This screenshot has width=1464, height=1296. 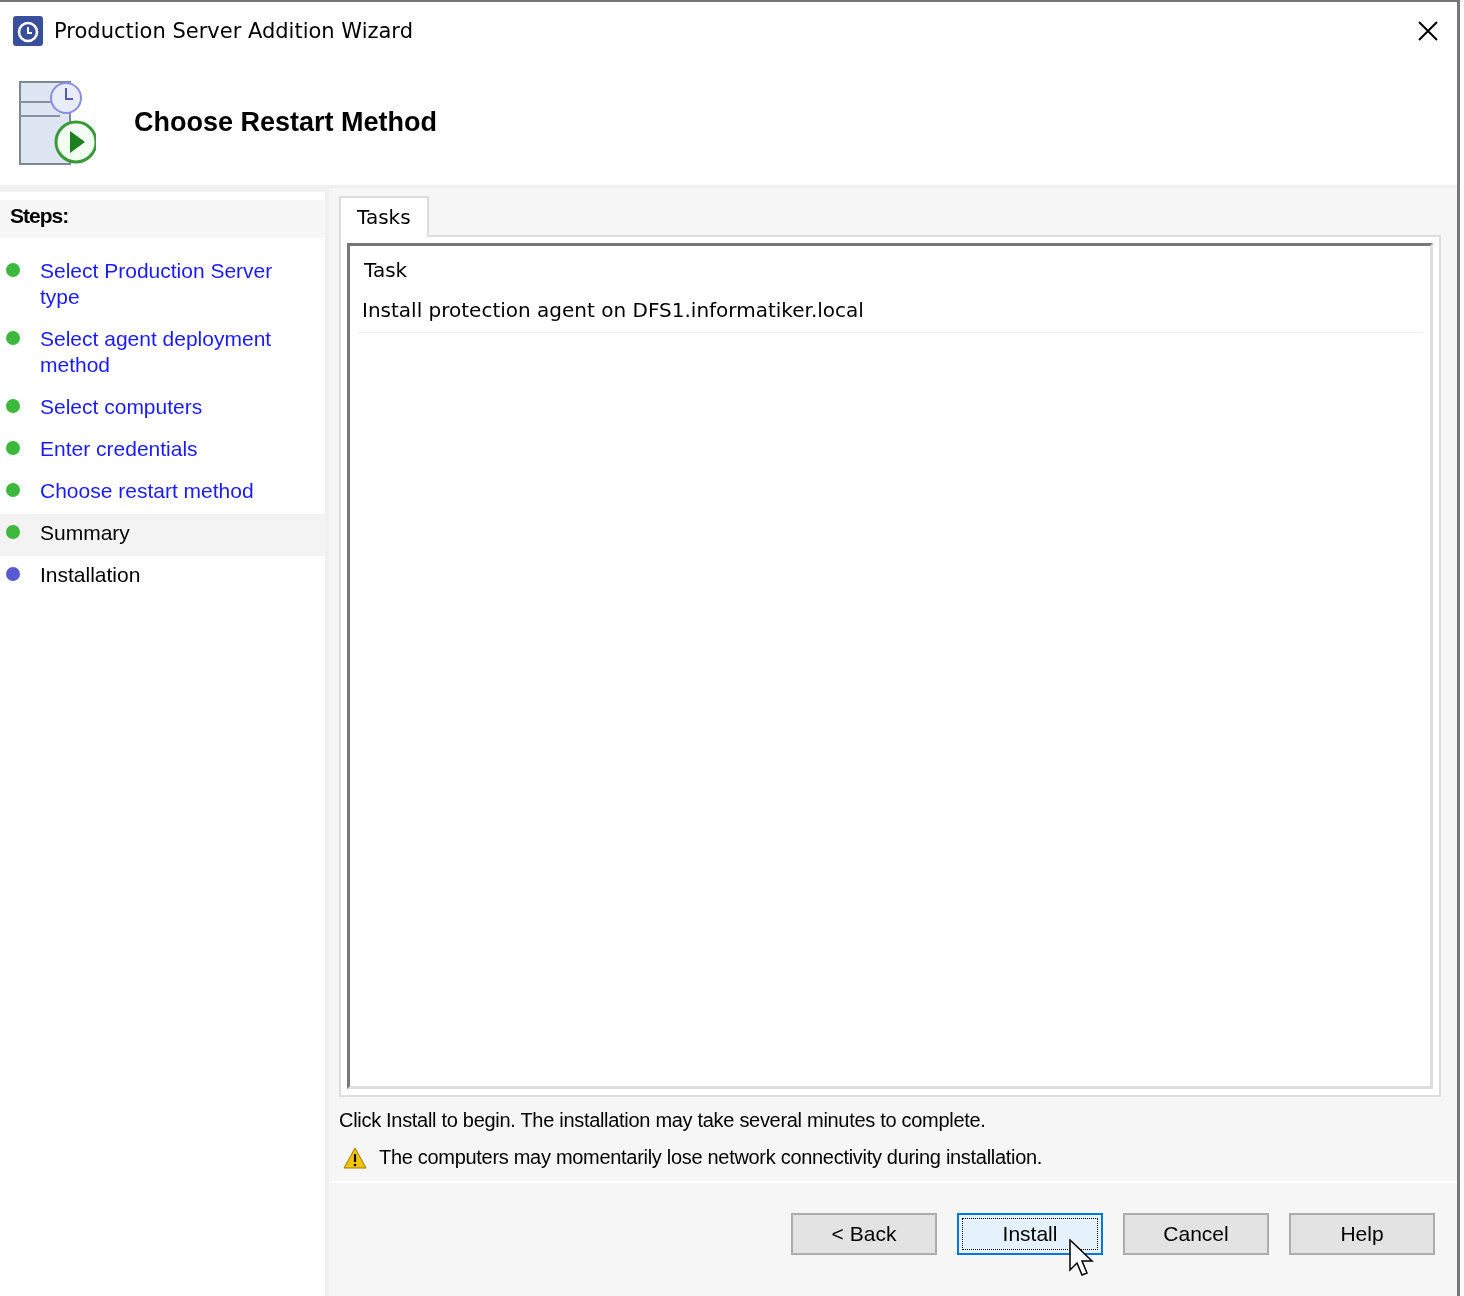 I want to click on step-item: Installation, so click(x=162, y=577).